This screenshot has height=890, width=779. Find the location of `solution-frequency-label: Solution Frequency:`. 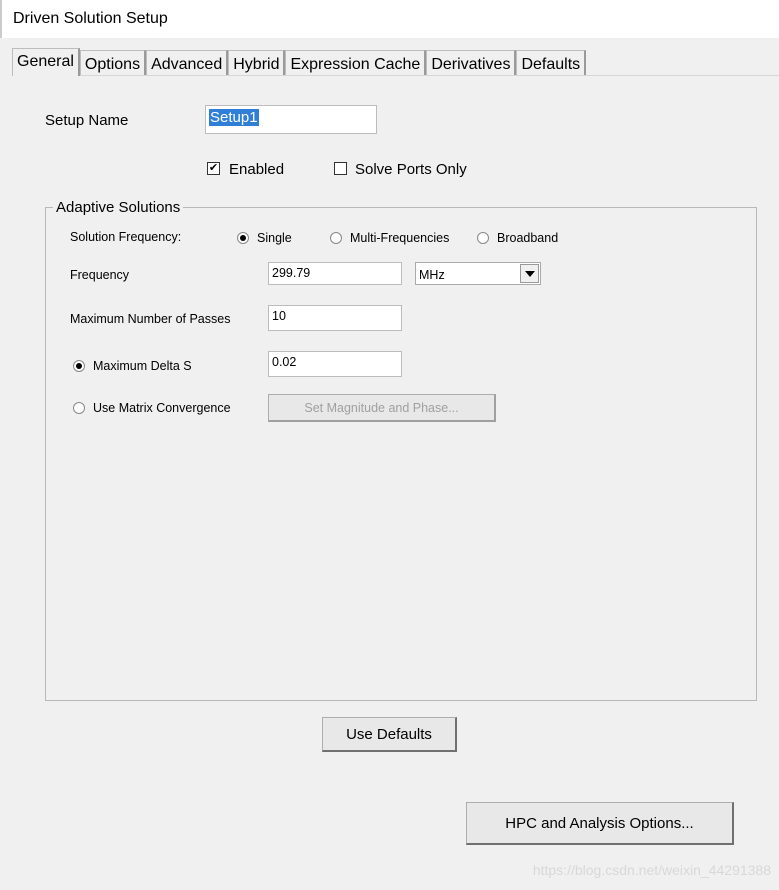

solution-frequency-label: Solution Frequency: is located at coordinates (126, 237).